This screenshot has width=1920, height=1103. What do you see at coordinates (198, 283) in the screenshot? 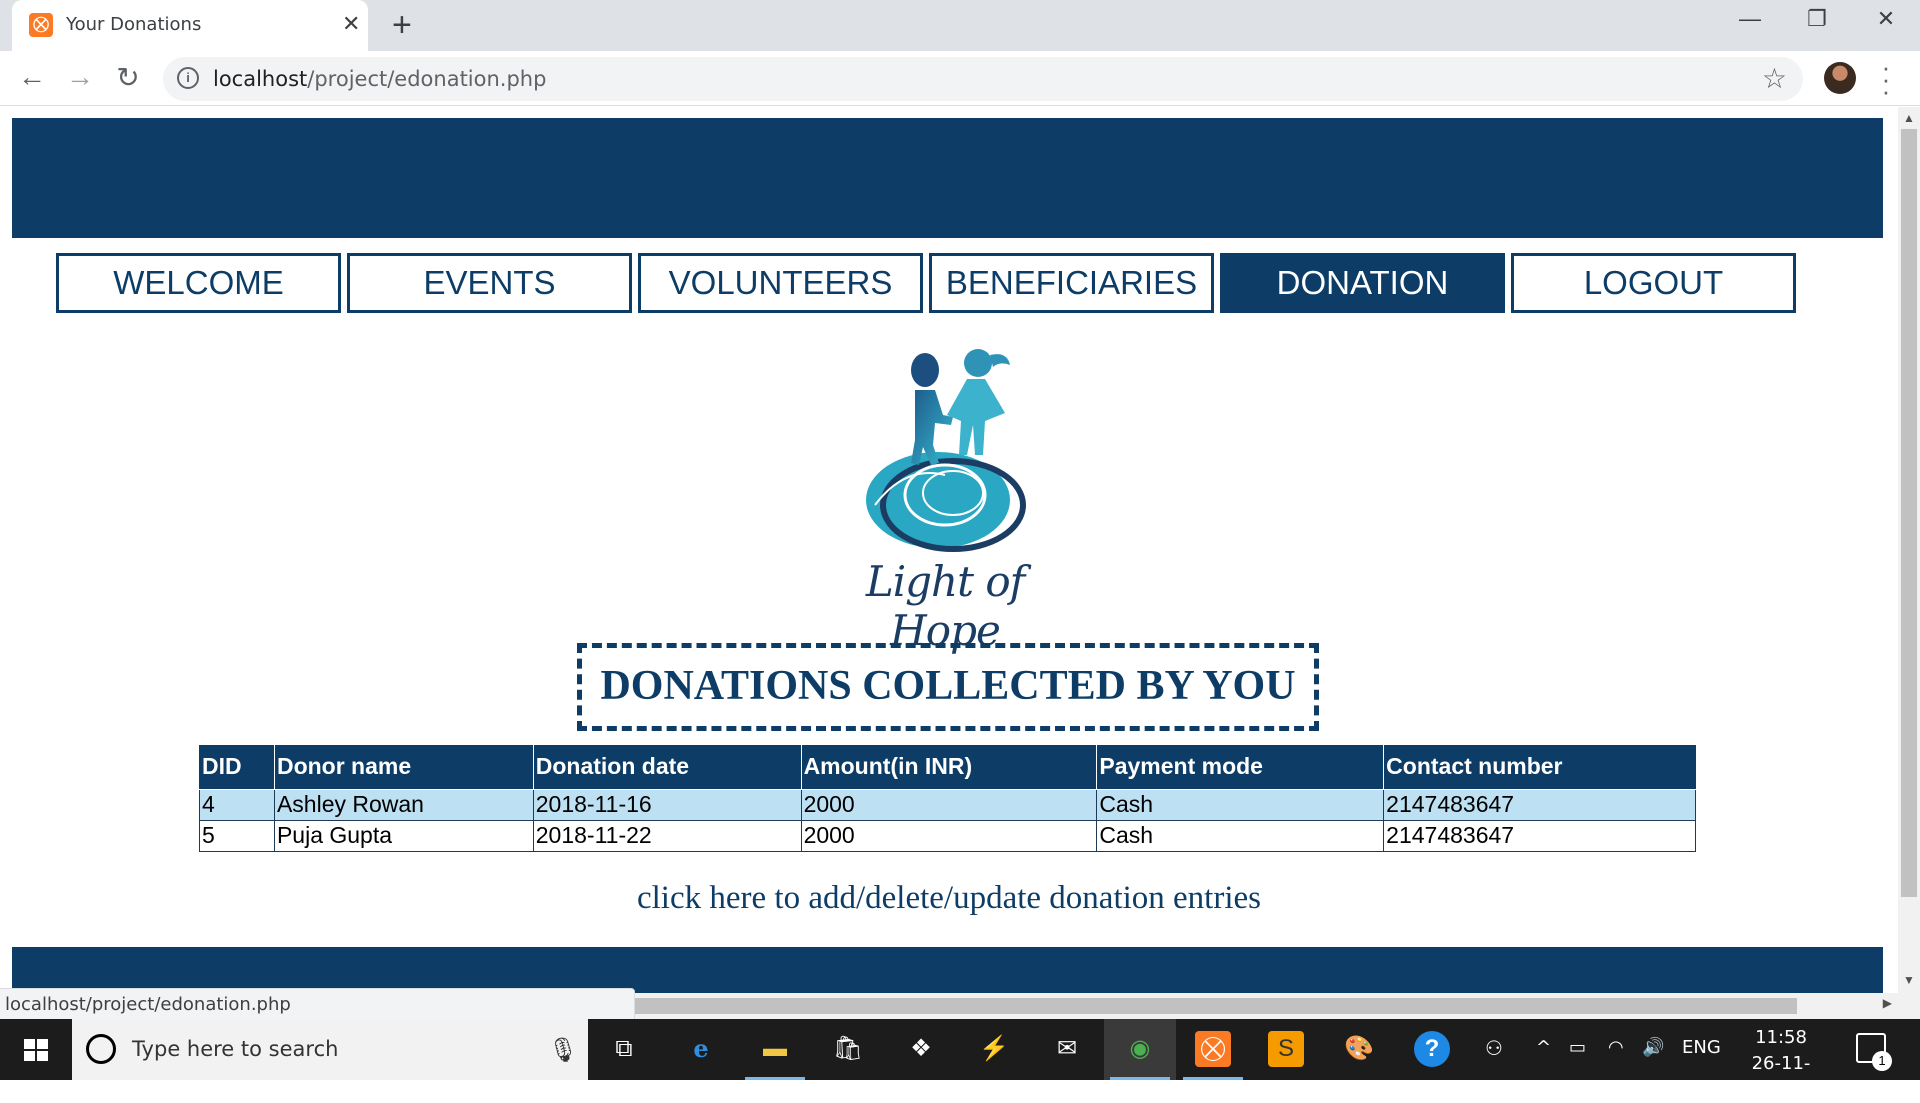
I see `nav-welcome: WELCOME` at bounding box center [198, 283].